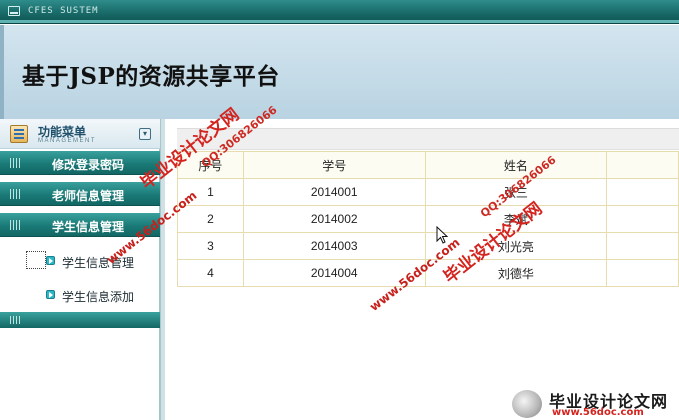 The height and width of the screenshot is (420, 679). What do you see at coordinates (527, 404) in the screenshot?
I see `globe-logo-icon` at bounding box center [527, 404].